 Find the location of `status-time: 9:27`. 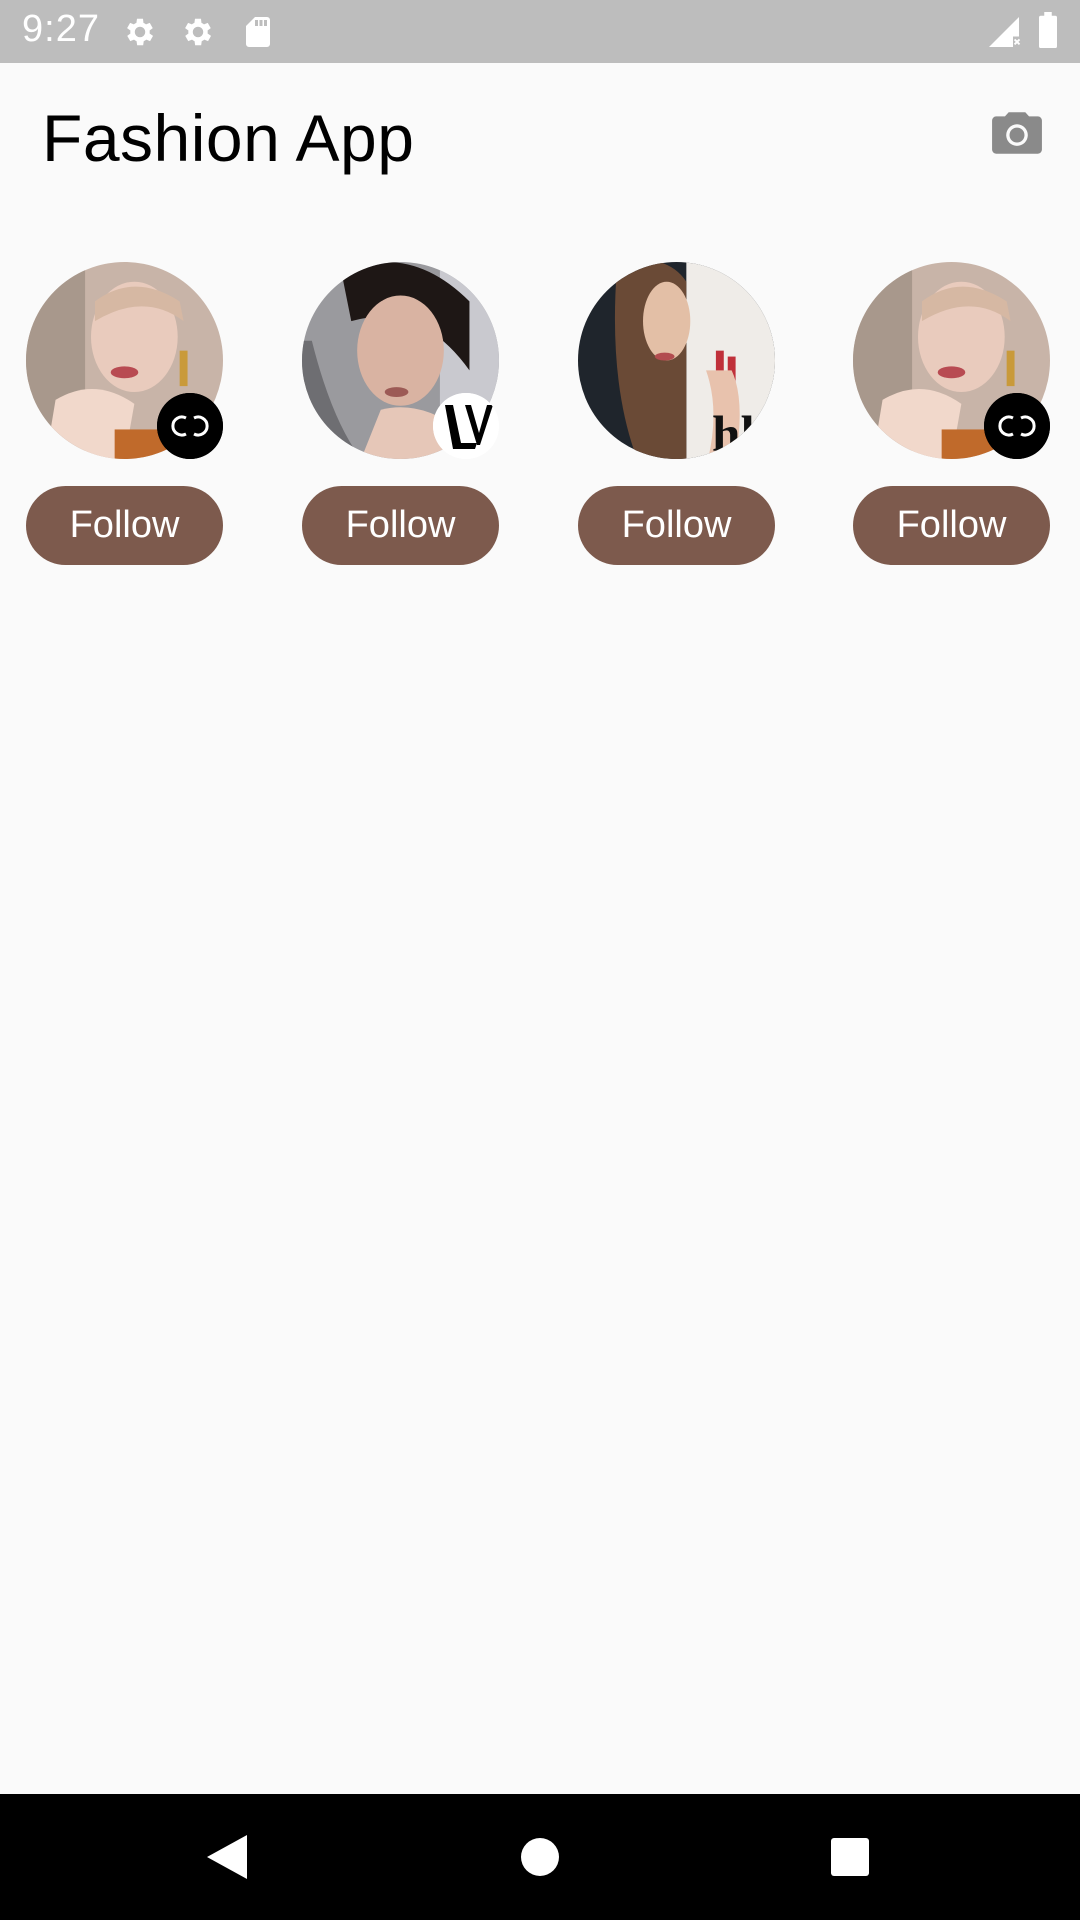

status-time: 9:27 is located at coordinates (61, 29).